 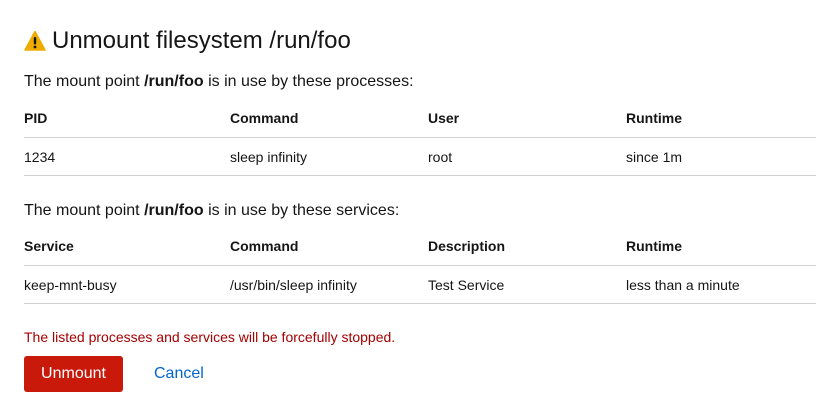 I want to click on unmount-button: Unmount, so click(x=73, y=374).